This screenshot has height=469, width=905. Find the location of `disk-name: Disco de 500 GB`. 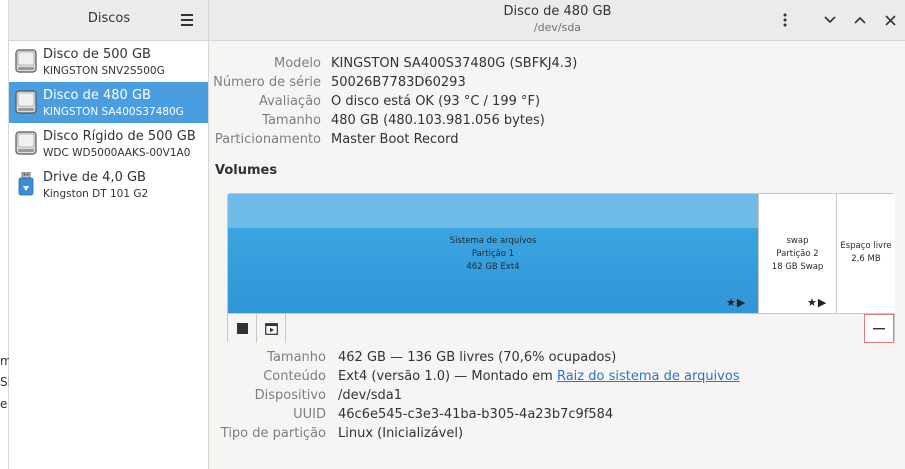

disk-name: Disco de 500 GB is located at coordinates (97, 54).